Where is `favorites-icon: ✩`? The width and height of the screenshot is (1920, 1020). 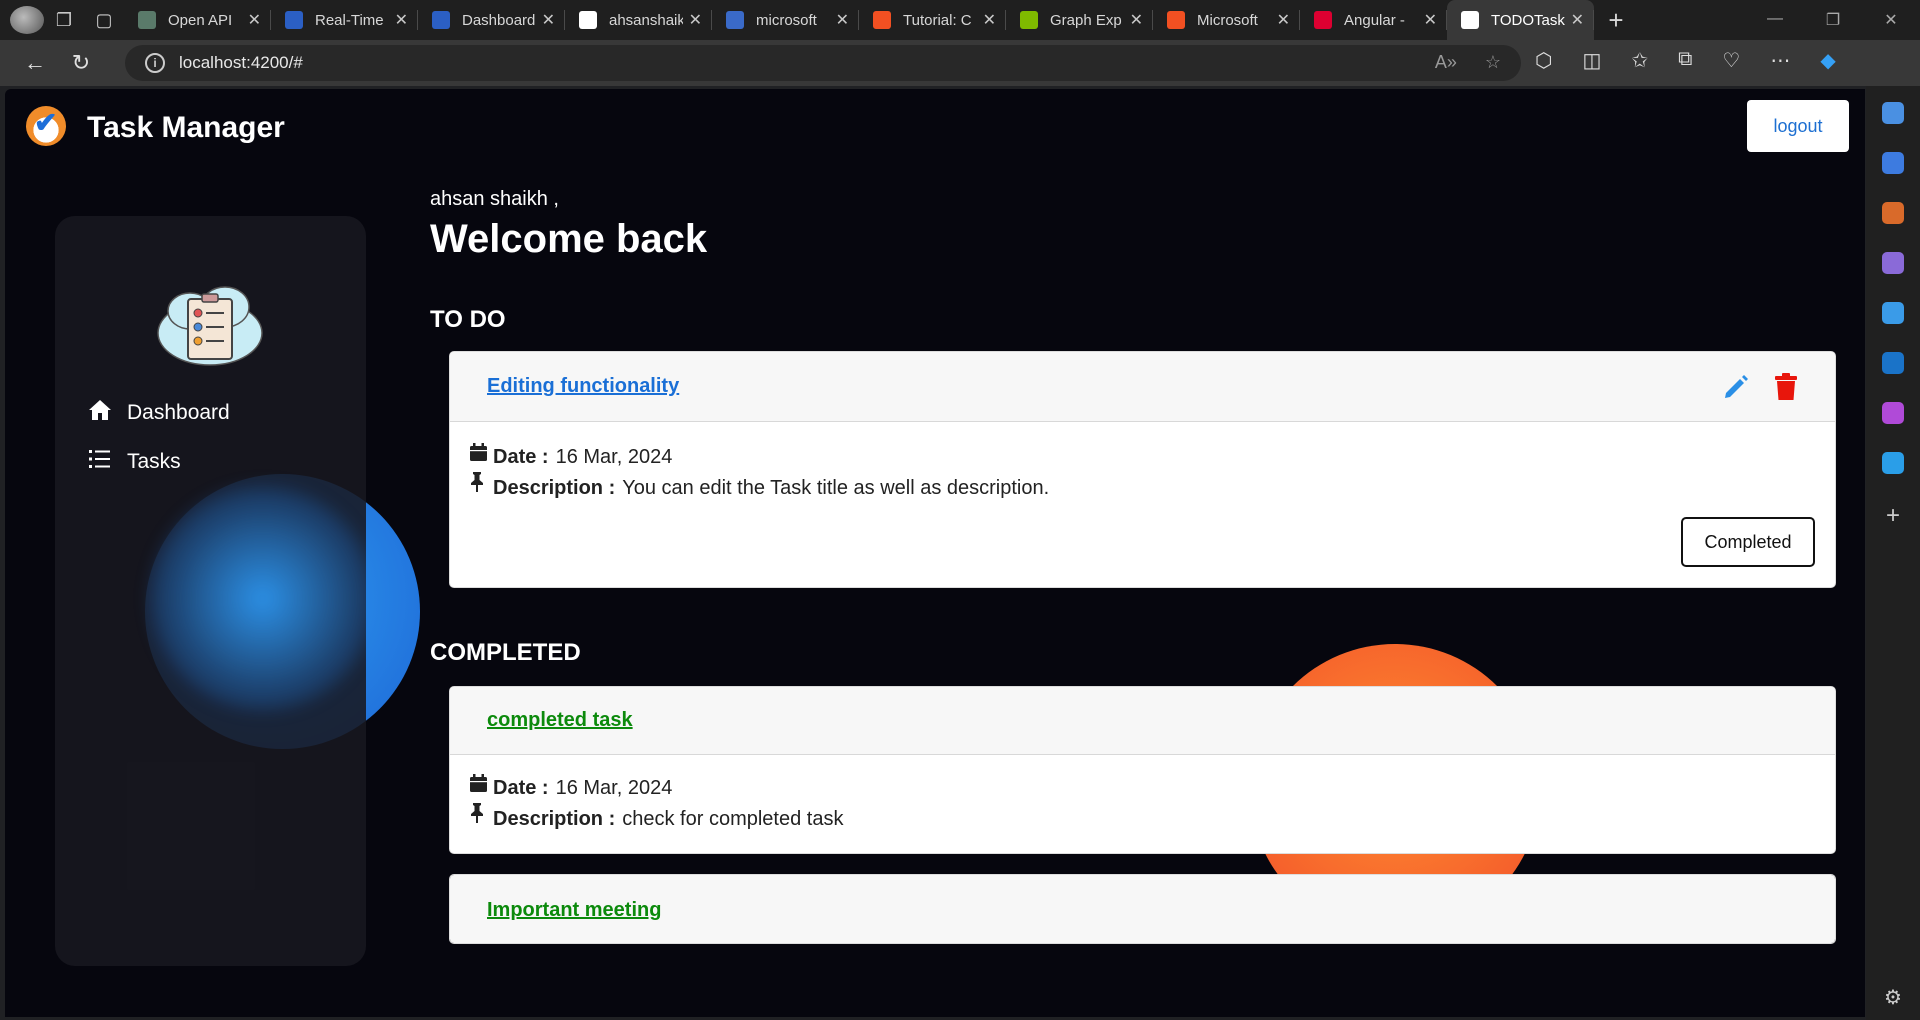 favorites-icon: ✩ is located at coordinates (1639, 60).